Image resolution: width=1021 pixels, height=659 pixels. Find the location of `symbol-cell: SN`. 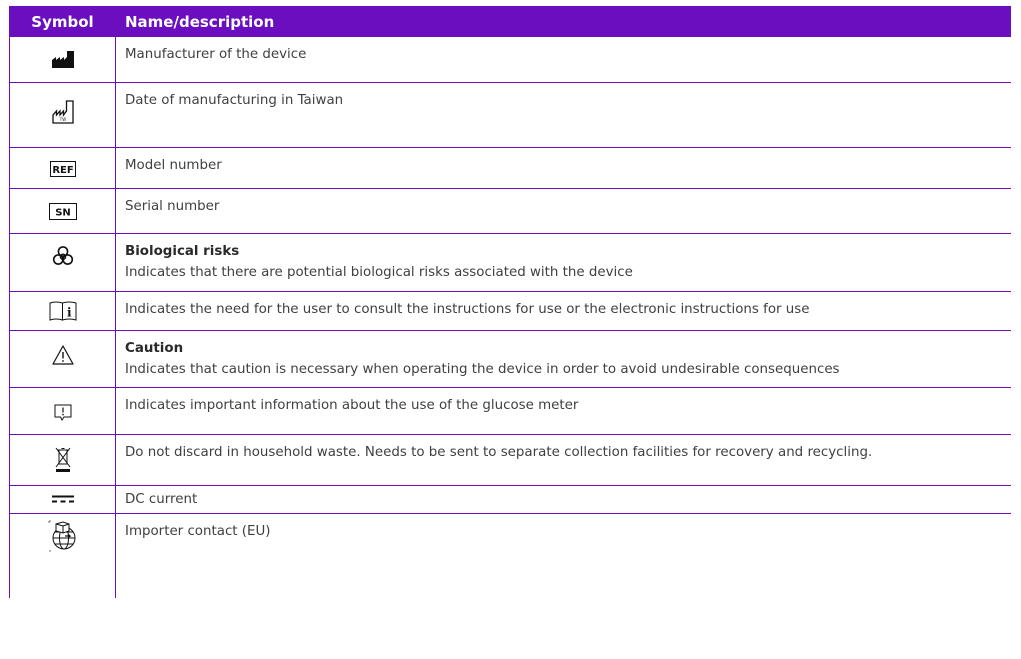

symbol-cell: SN is located at coordinates (62, 211).